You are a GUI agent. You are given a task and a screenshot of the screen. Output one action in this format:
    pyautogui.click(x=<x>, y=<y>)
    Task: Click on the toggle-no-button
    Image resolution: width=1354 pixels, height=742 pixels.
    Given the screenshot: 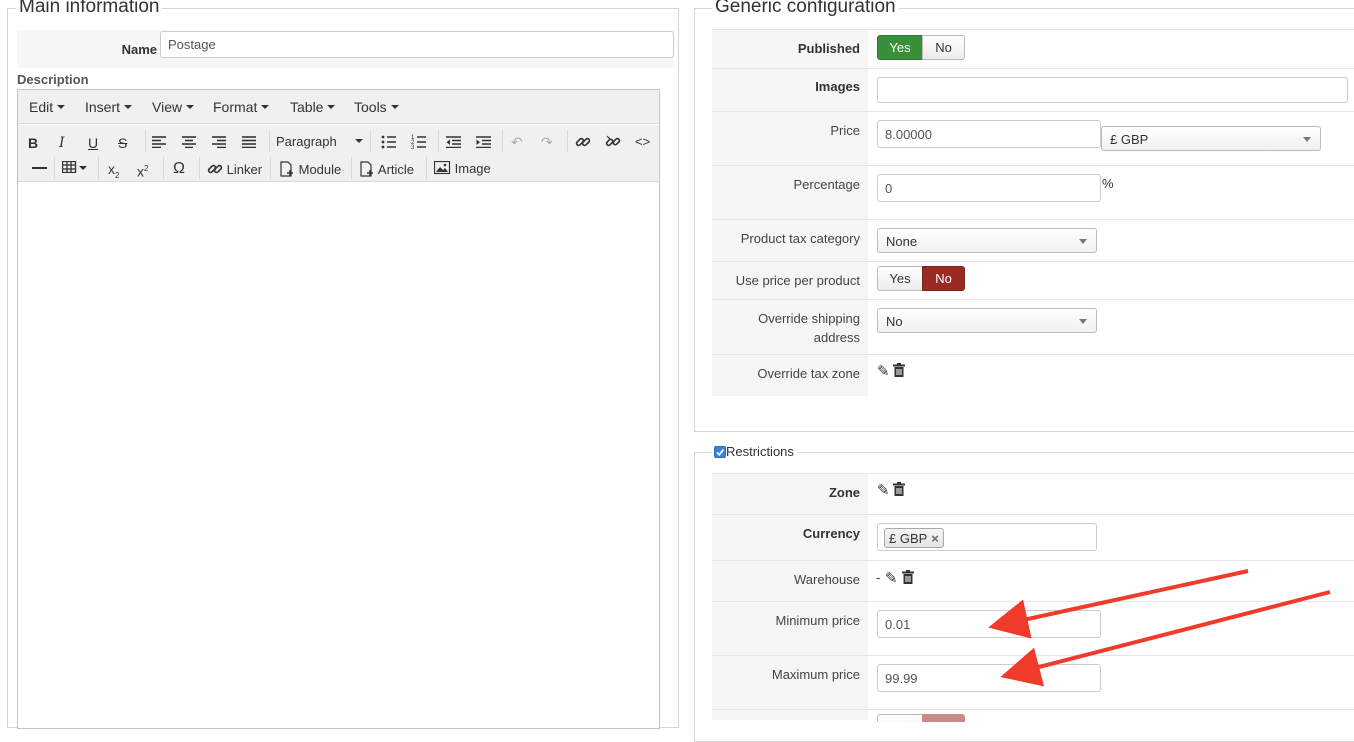 What is the action you would take?
    pyautogui.click(x=943, y=718)
    